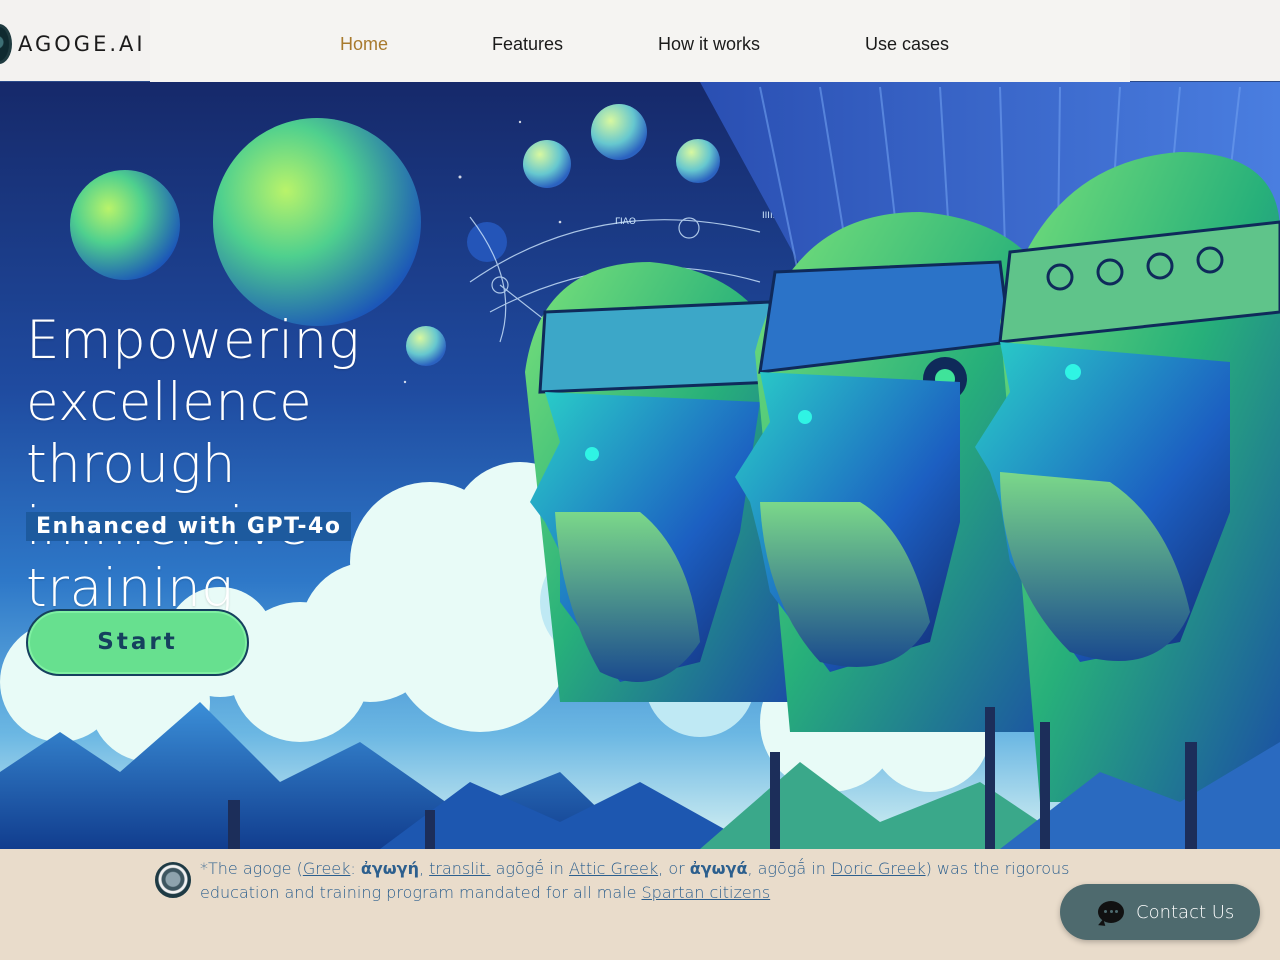 This screenshot has height=960, width=1280. I want to click on link-doric-greek: Doric Greek, so click(878, 868).